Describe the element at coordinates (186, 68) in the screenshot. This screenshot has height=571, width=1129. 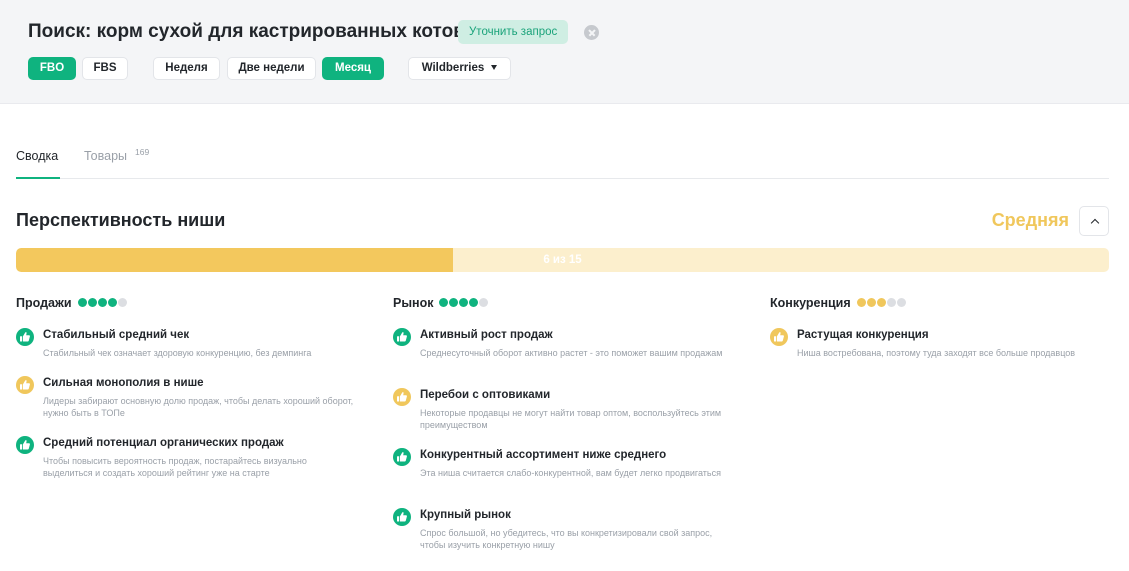
I see `period-week-button: Неделя` at that location.